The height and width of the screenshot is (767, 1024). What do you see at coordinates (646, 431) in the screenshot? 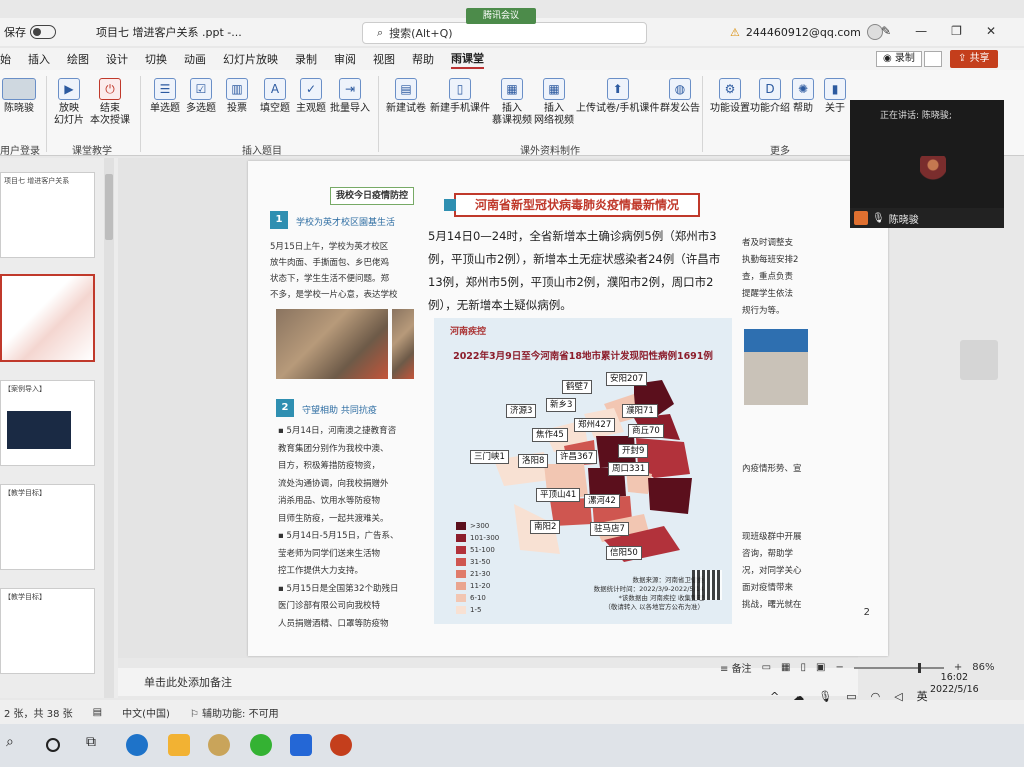
I see `city-label: 商丘70` at bounding box center [646, 431].